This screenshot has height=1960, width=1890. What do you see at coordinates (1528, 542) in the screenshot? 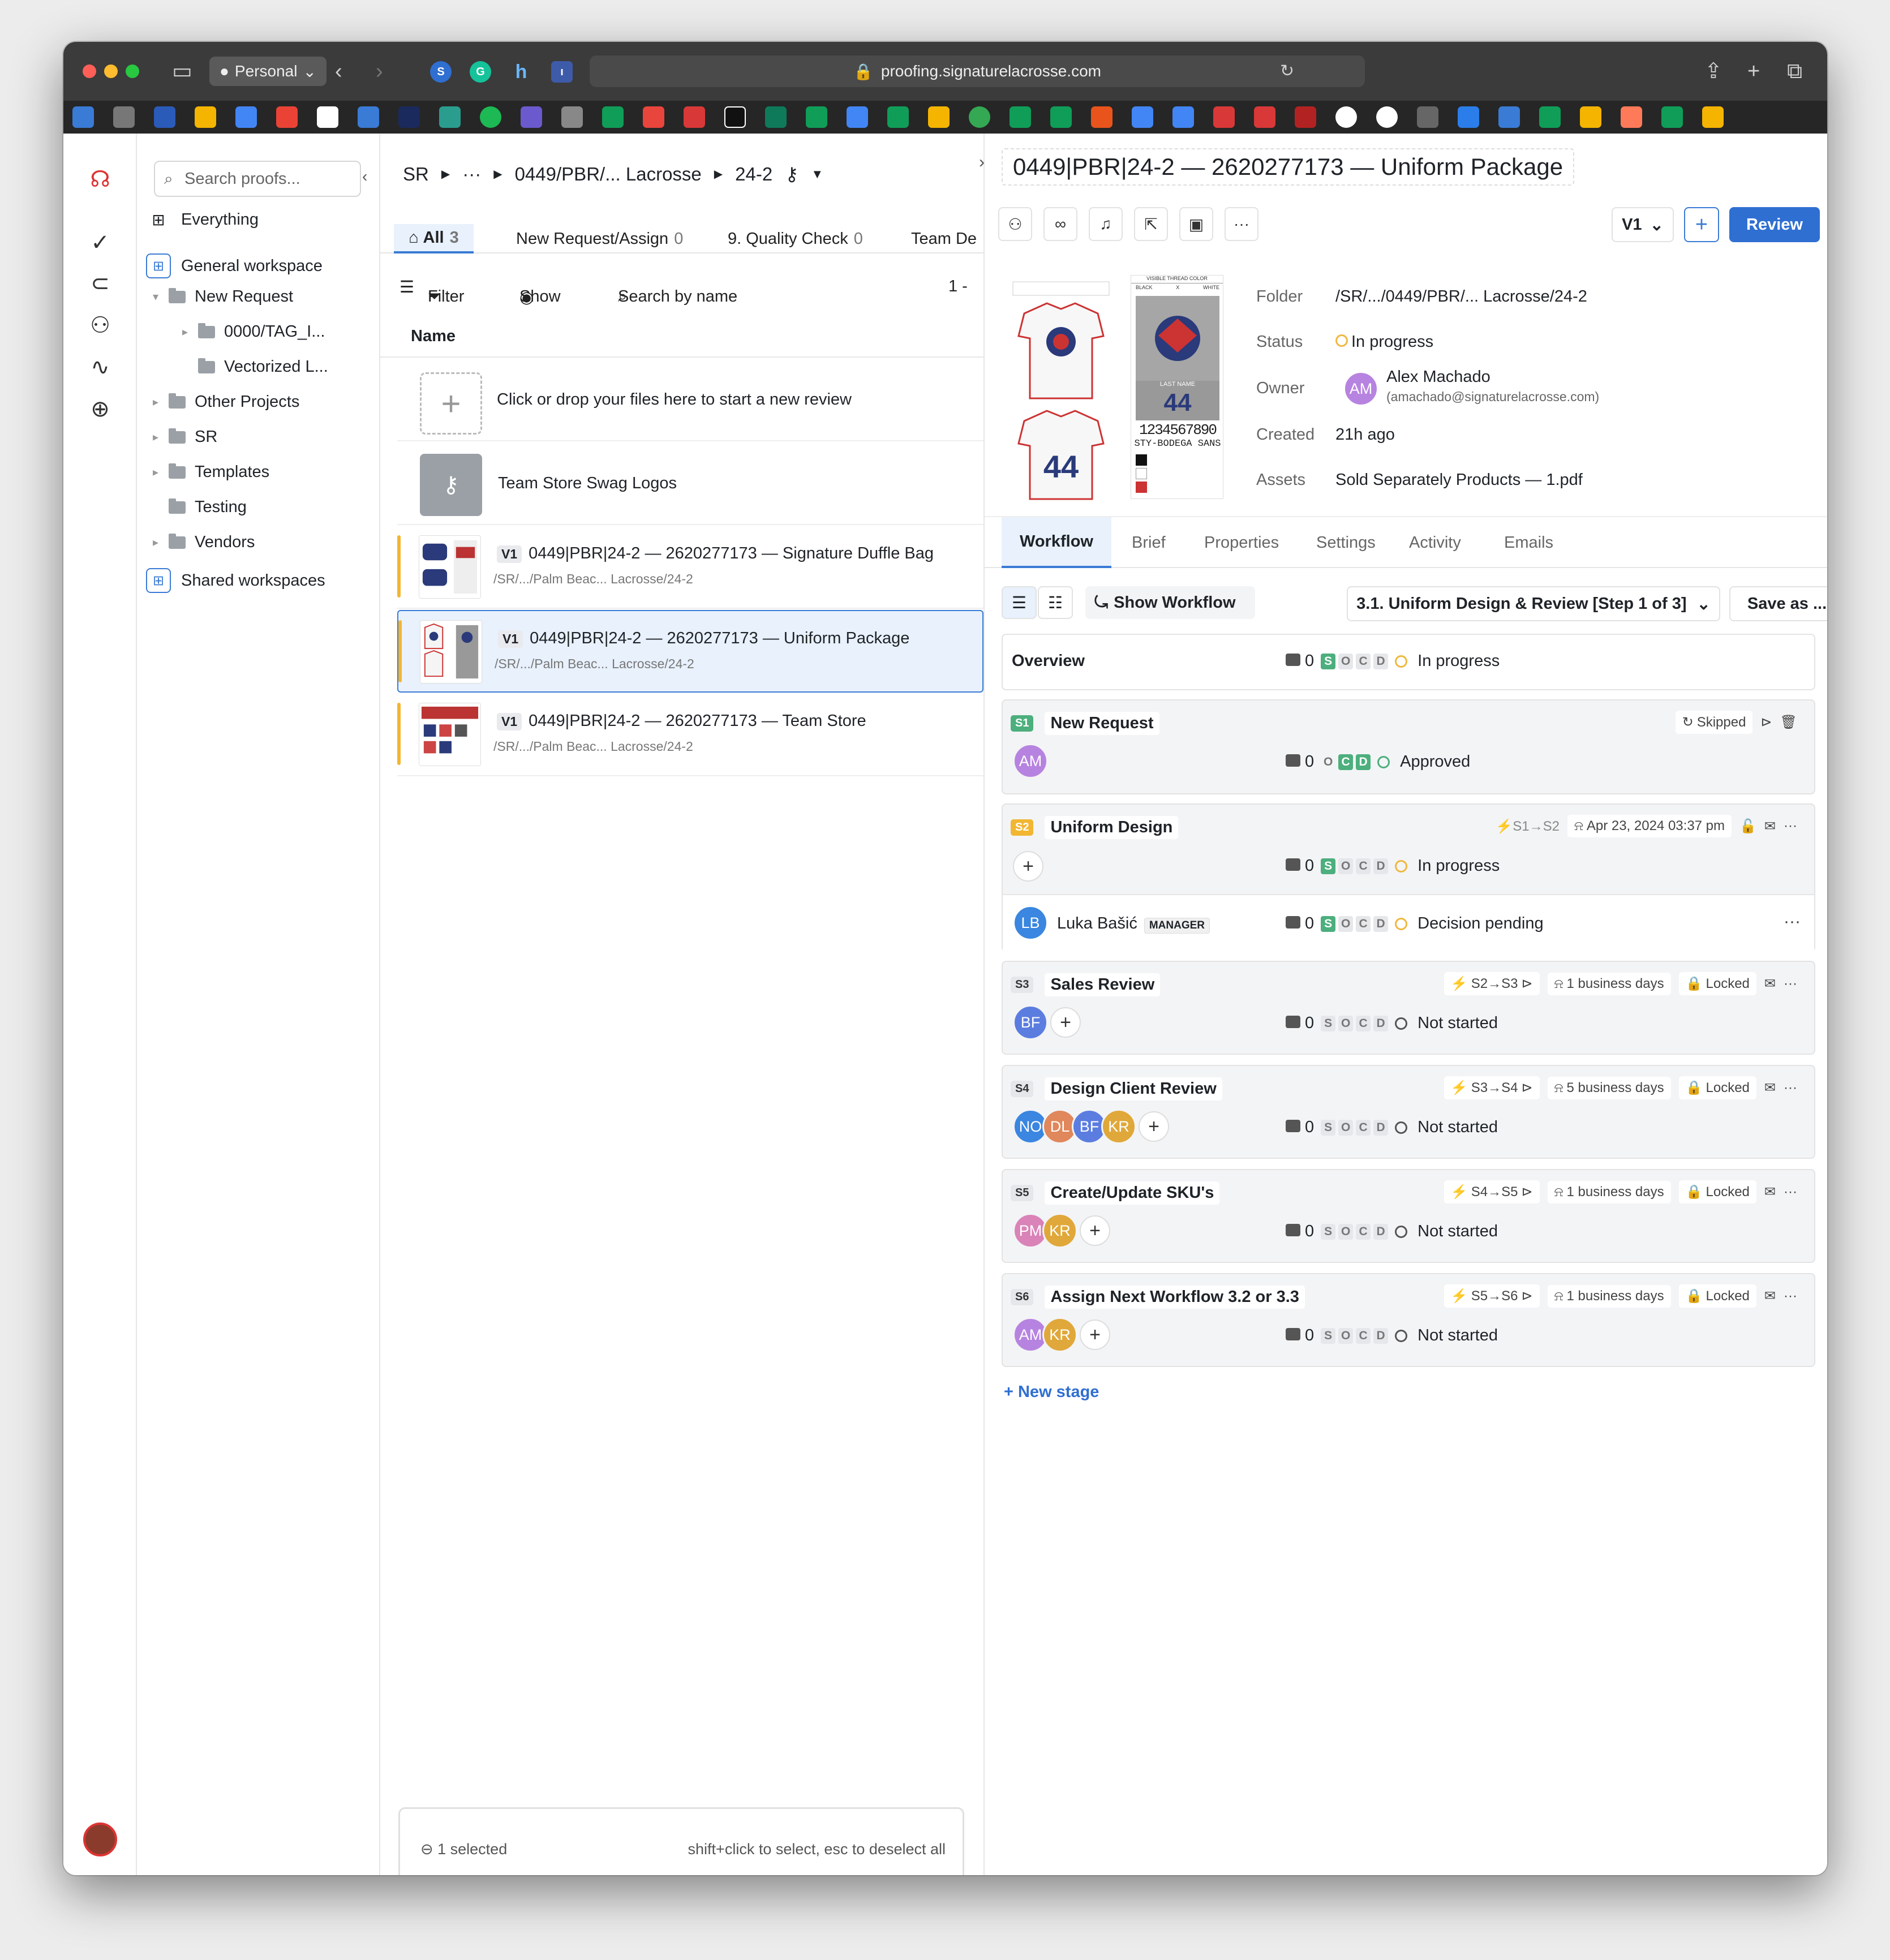
I see `tab-emails: Emails` at bounding box center [1528, 542].